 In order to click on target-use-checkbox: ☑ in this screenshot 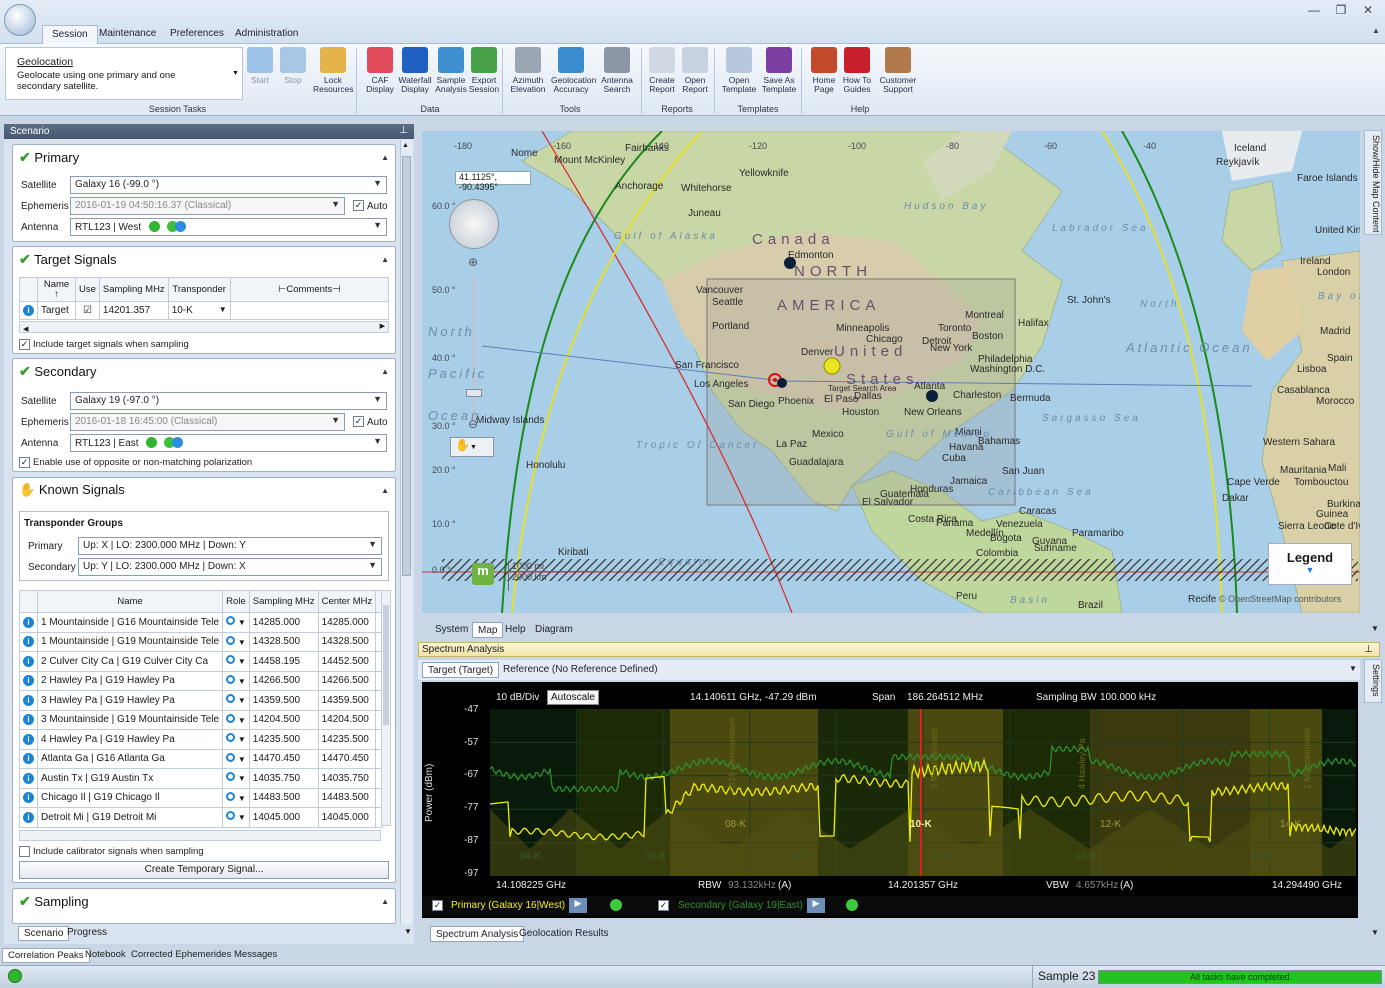, I will do `click(87, 310)`.